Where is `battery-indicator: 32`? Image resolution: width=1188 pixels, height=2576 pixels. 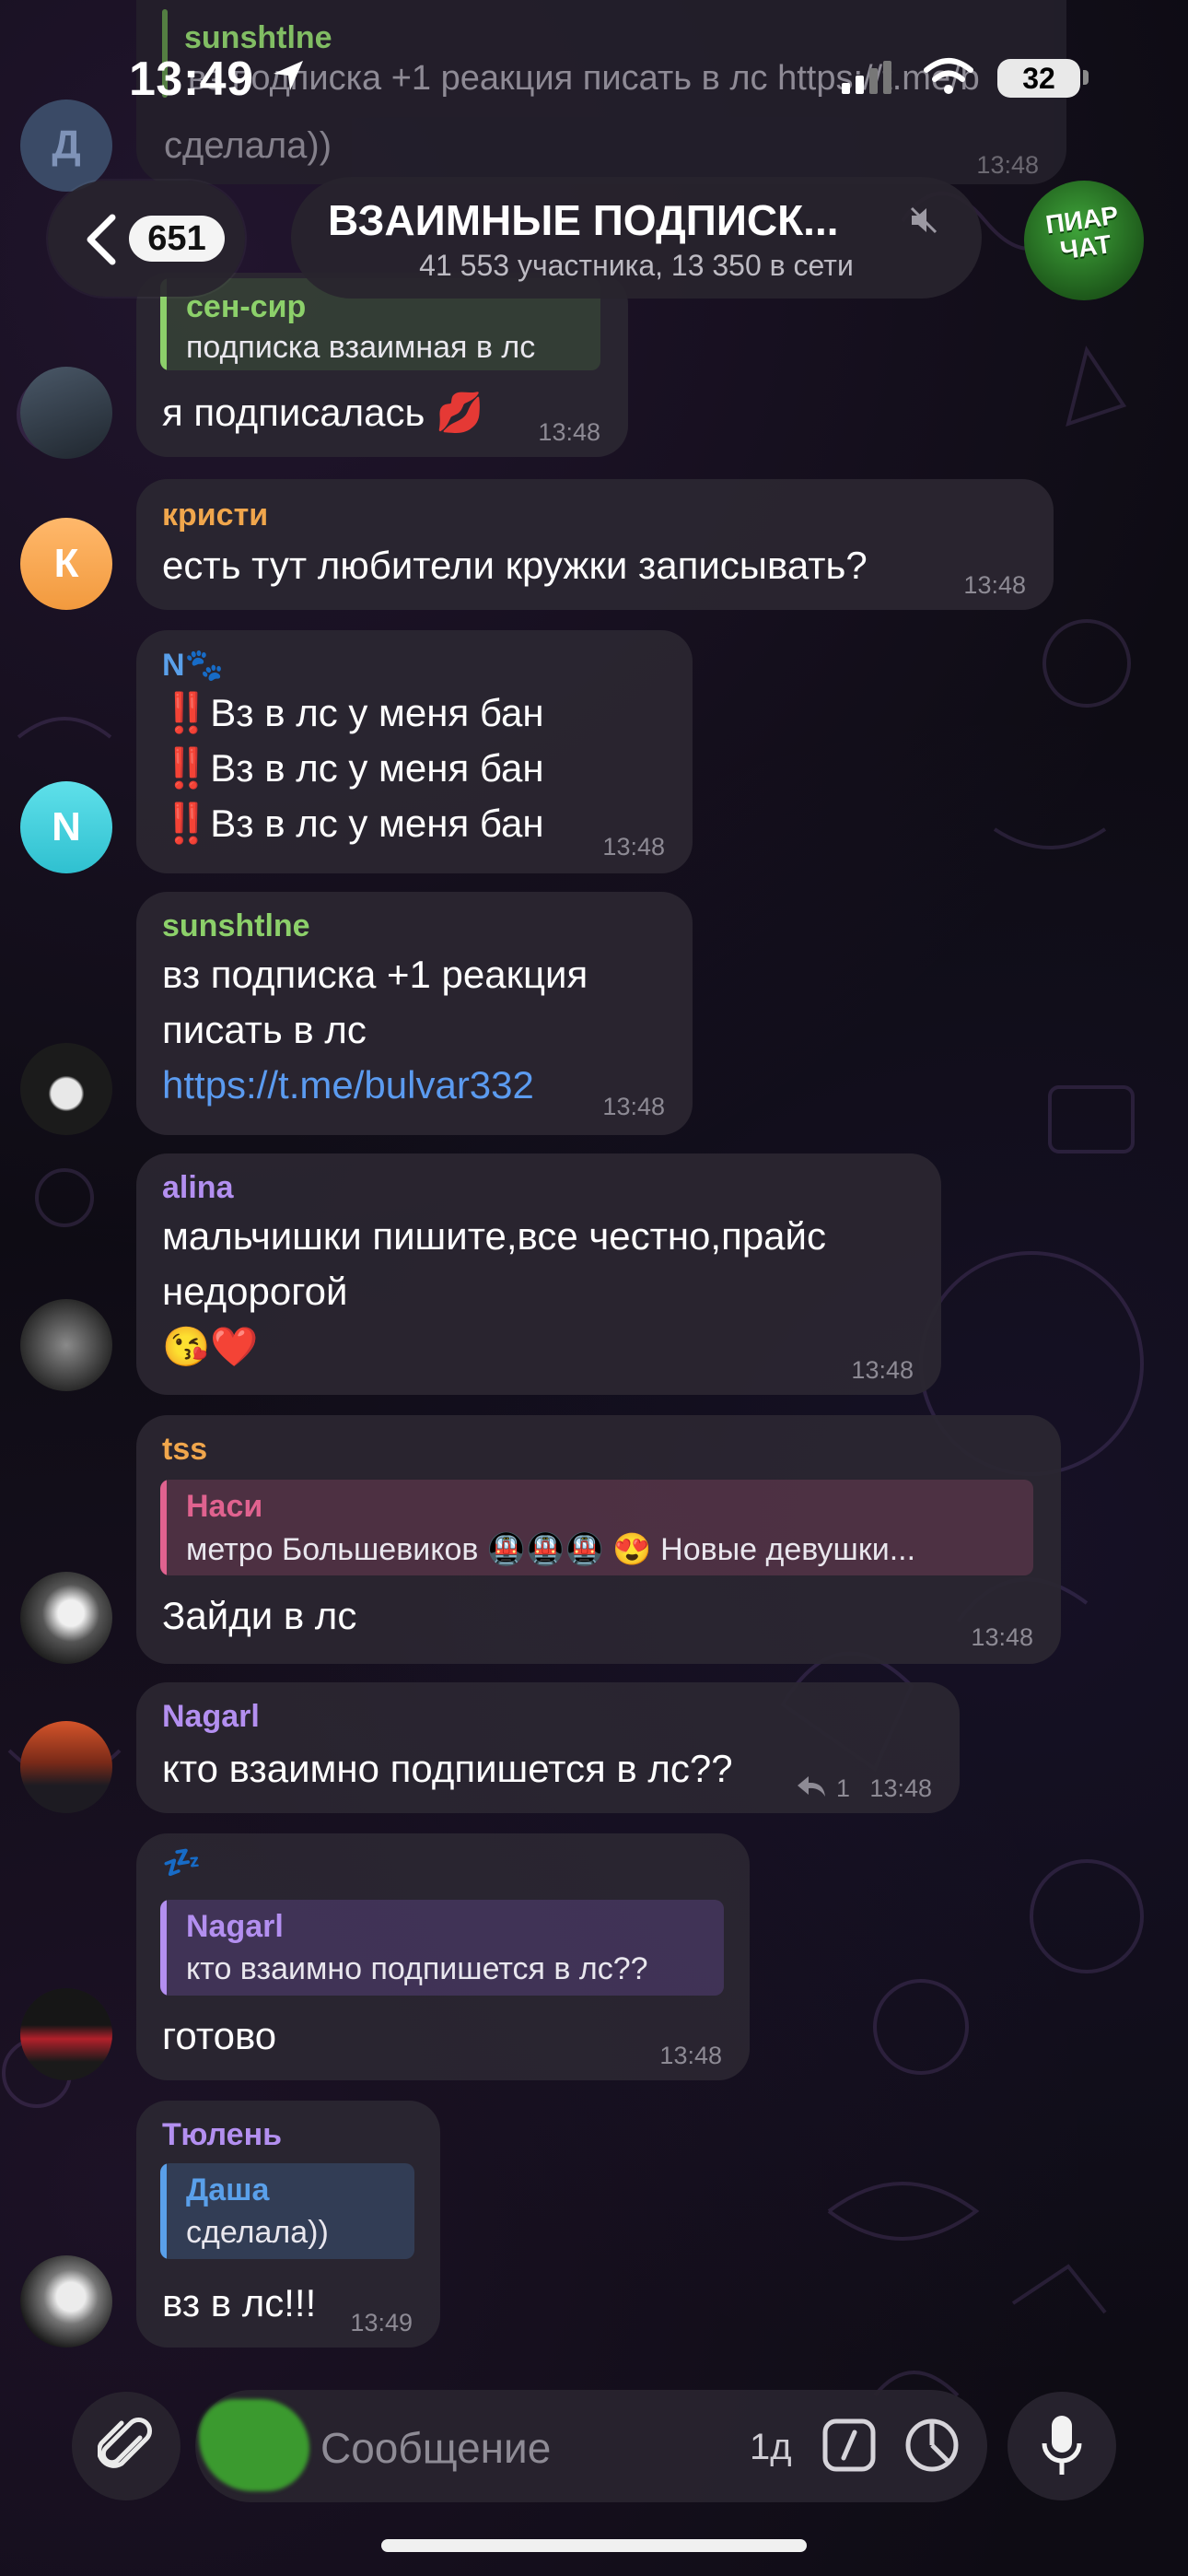 battery-indicator: 32 is located at coordinates (1038, 78).